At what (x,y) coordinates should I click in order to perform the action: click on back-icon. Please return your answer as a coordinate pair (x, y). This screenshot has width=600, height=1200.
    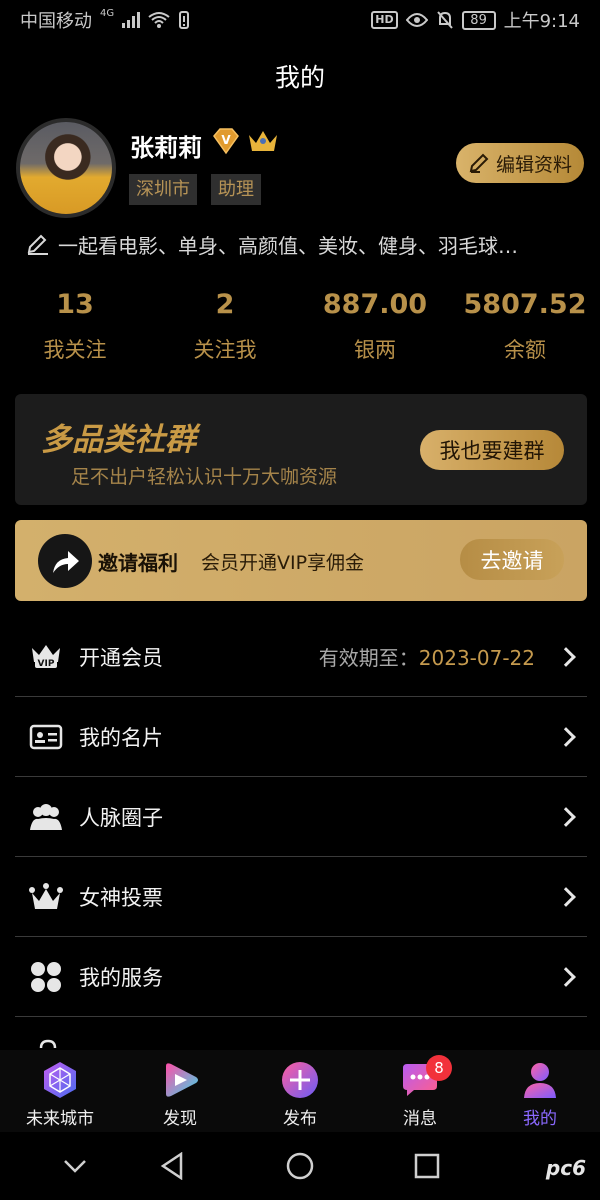
    Looking at the image, I should click on (172, 1166).